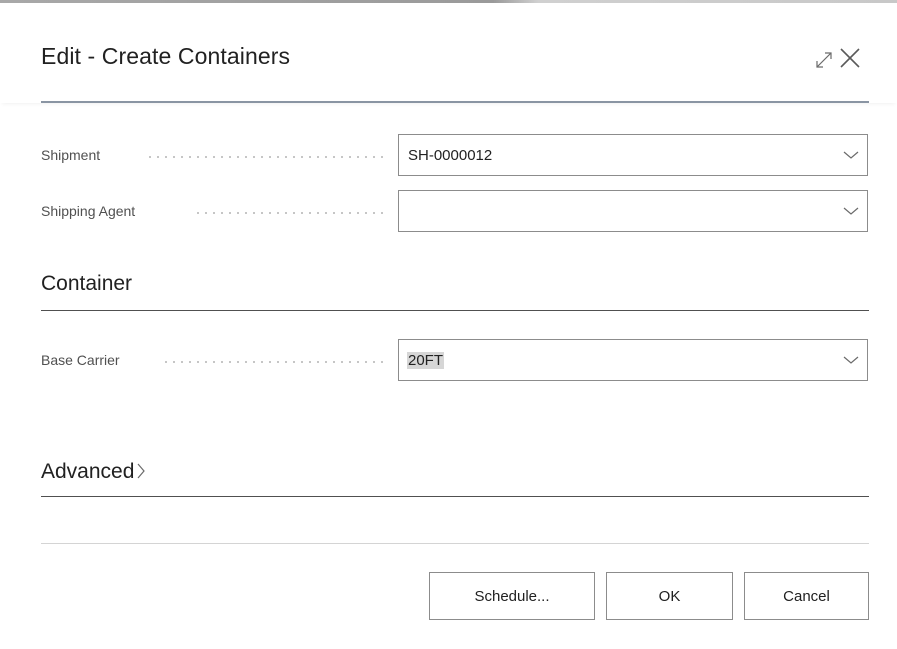 This screenshot has width=897, height=649. I want to click on ok-button: OK, so click(669, 596).